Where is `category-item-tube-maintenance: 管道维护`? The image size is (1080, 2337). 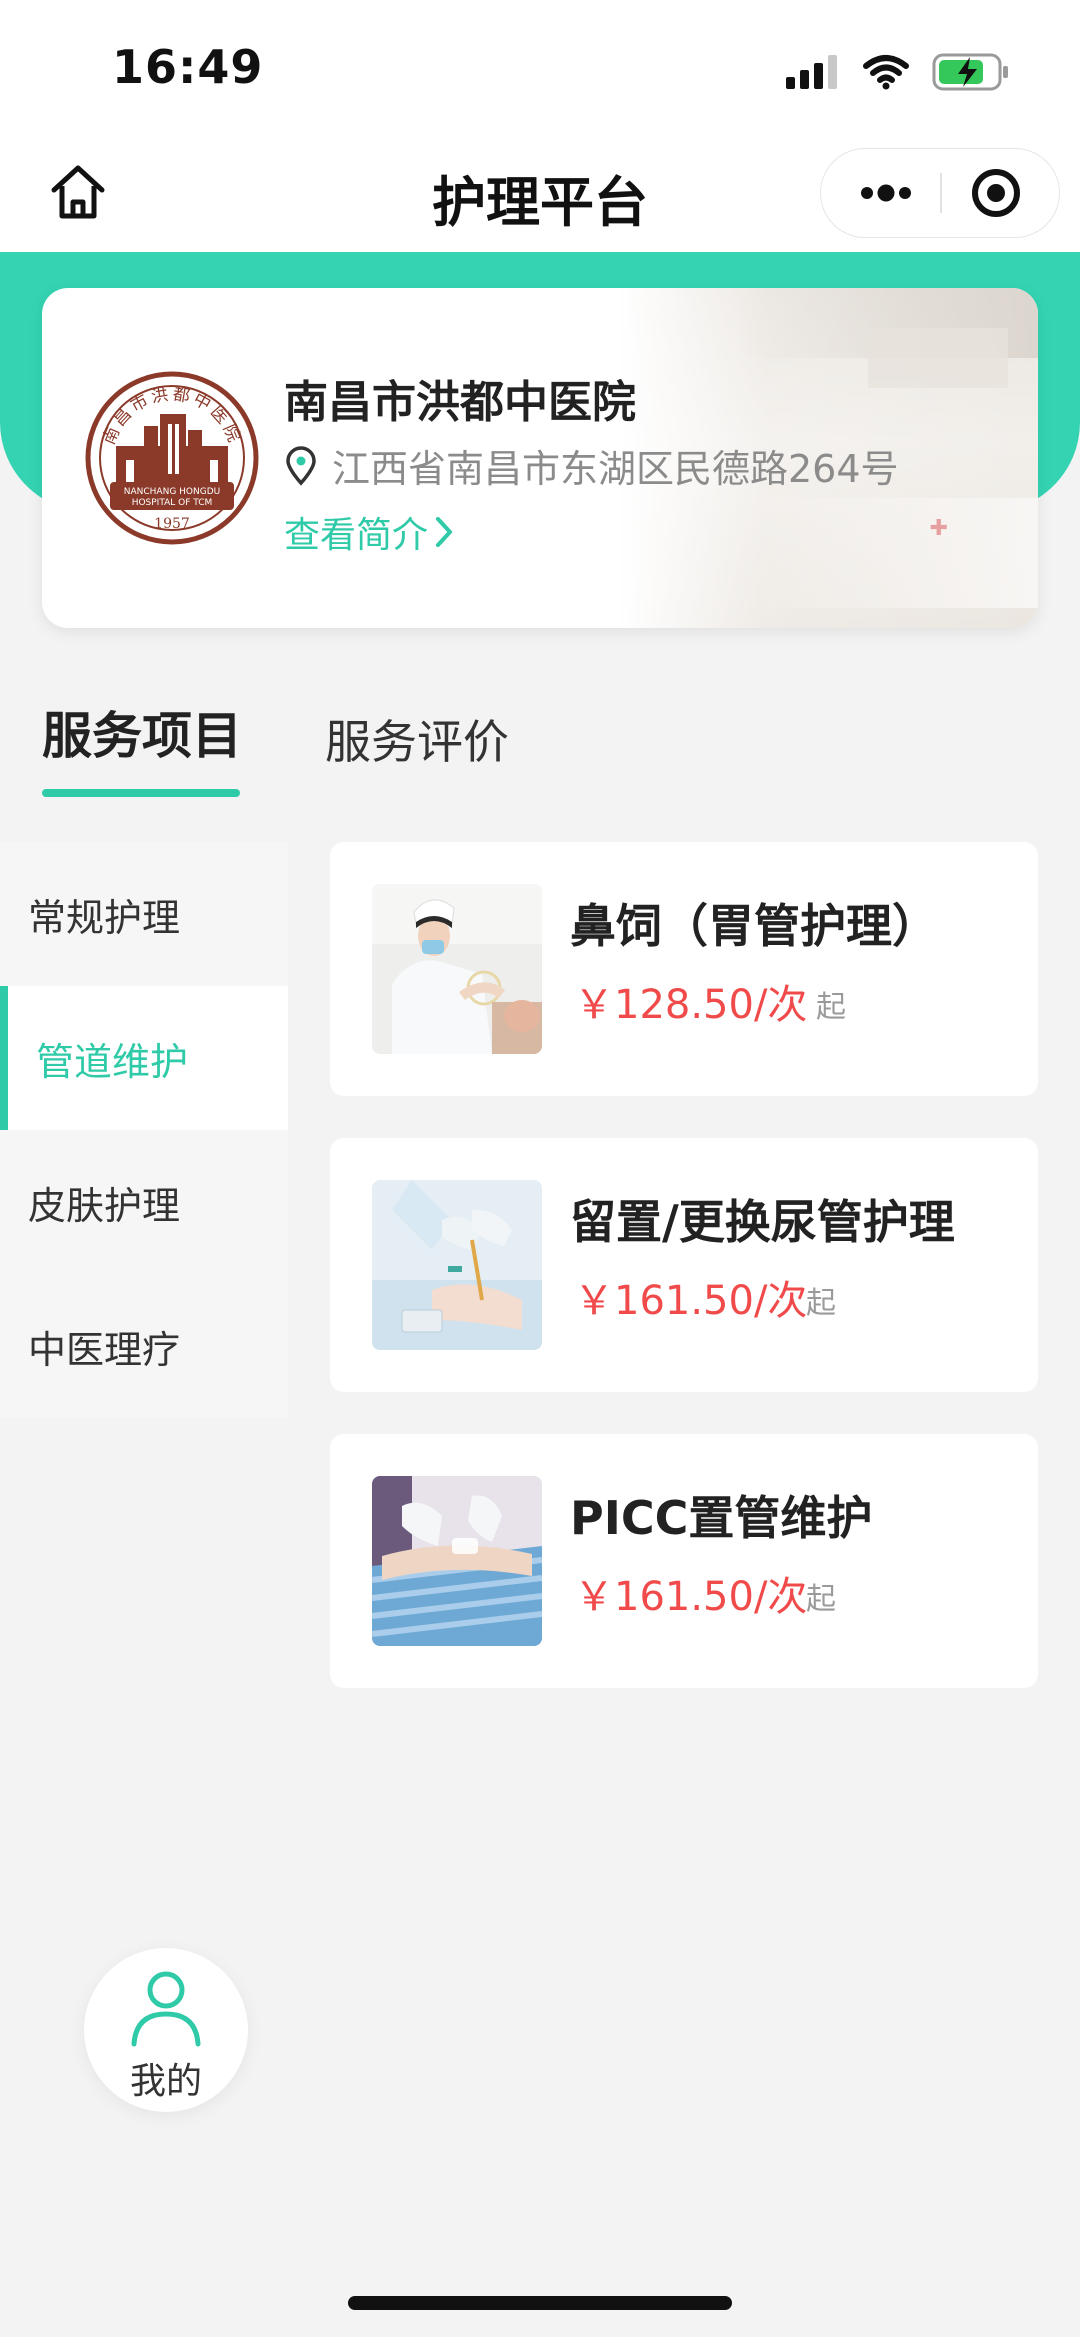 category-item-tube-maintenance: 管道维护 is located at coordinates (144, 1058).